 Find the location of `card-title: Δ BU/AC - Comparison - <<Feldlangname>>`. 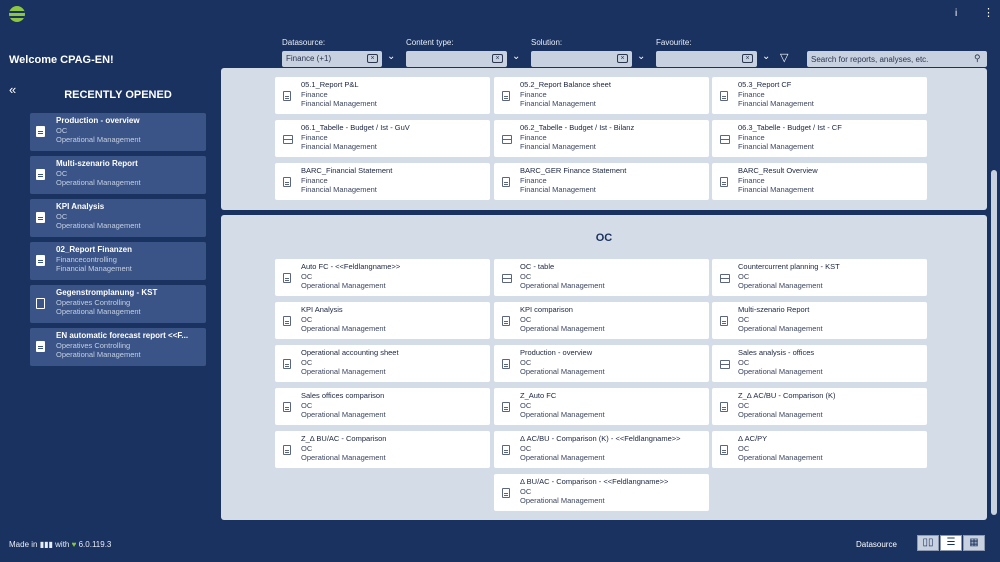

card-title: Δ BU/AC - Comparison - <<Feldlangname>> is located at coordinates (594, 481).